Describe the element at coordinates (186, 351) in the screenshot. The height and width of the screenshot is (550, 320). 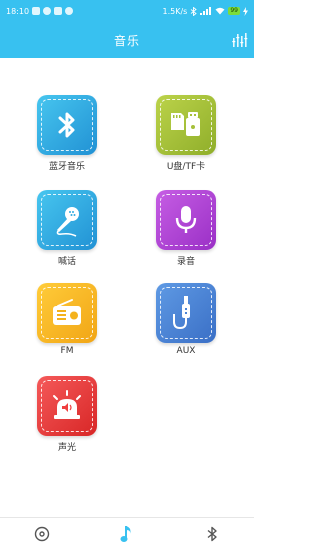
I see `aux-label: AUX` at that location.